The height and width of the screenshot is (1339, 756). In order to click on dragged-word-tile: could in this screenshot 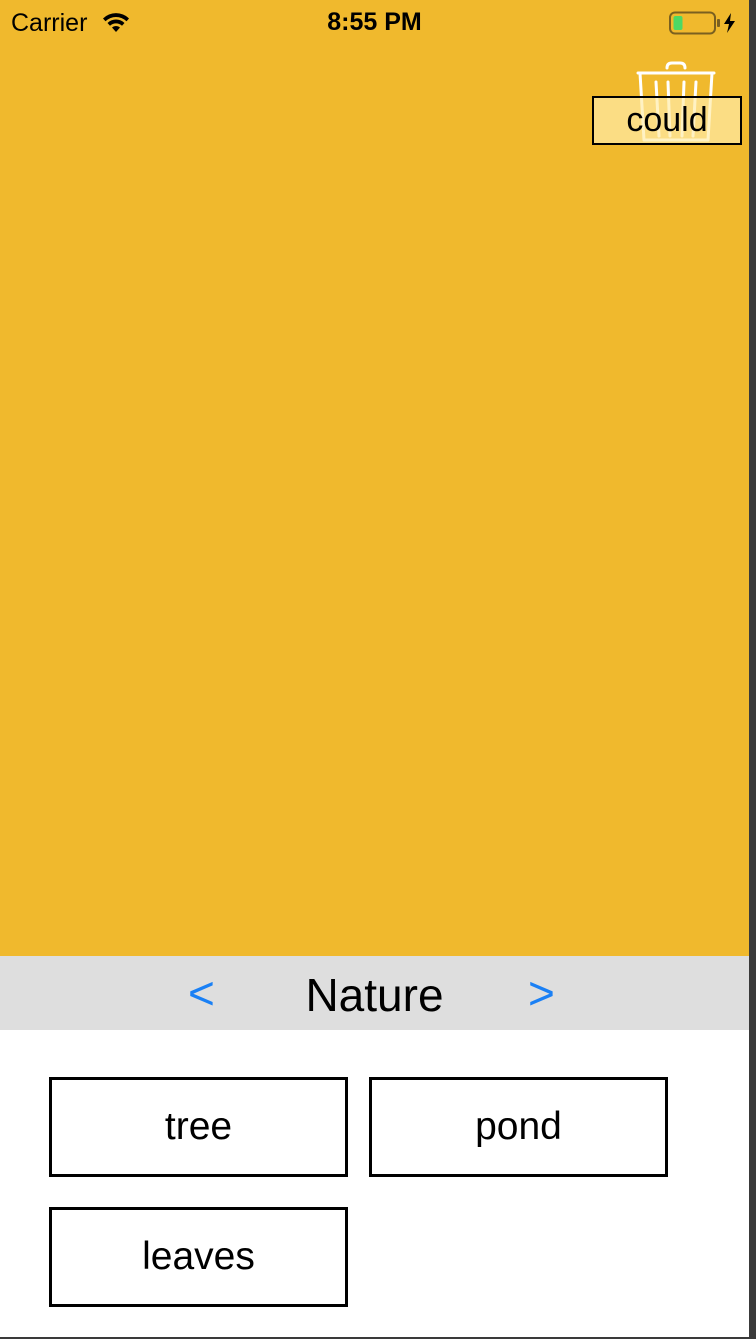, I will do `click(667, 120)`.